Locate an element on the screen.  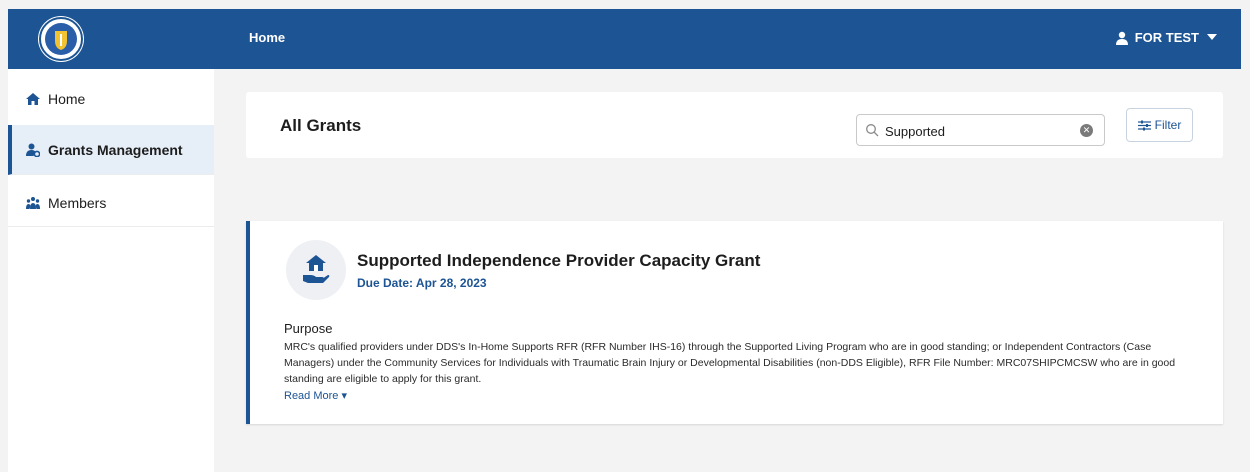
top-nav-bar: Home FOR TEST is located at coordinates (624, 39).